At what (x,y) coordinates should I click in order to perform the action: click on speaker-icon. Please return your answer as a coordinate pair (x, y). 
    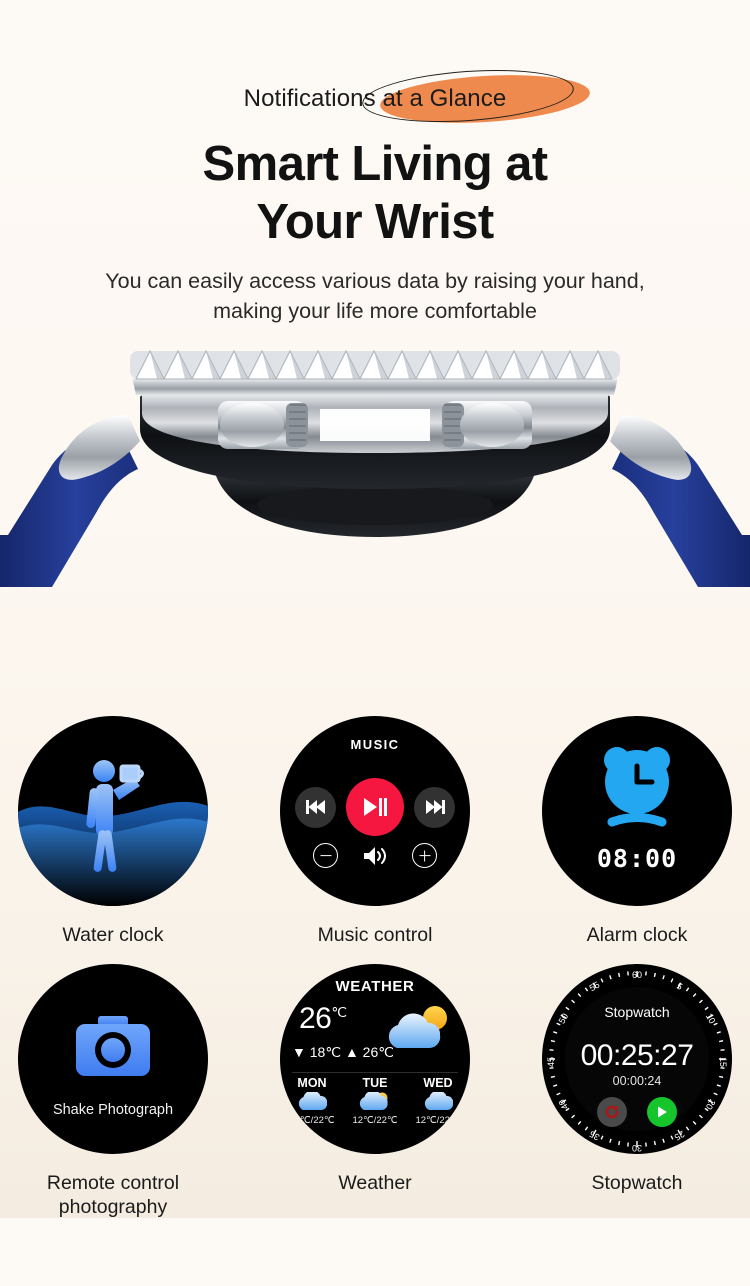
    Looking at the image, I should click on (375, 856).